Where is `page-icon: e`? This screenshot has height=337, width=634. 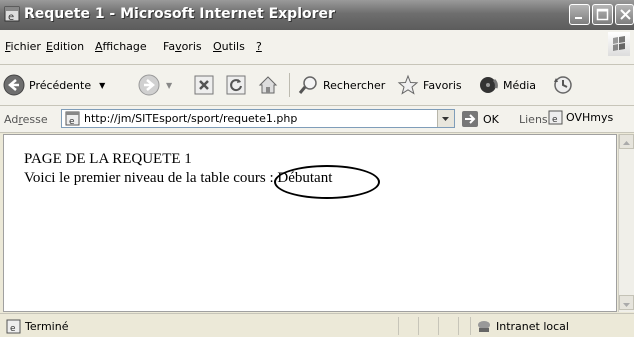 page-icon: e is located at coordinates (72, 118).